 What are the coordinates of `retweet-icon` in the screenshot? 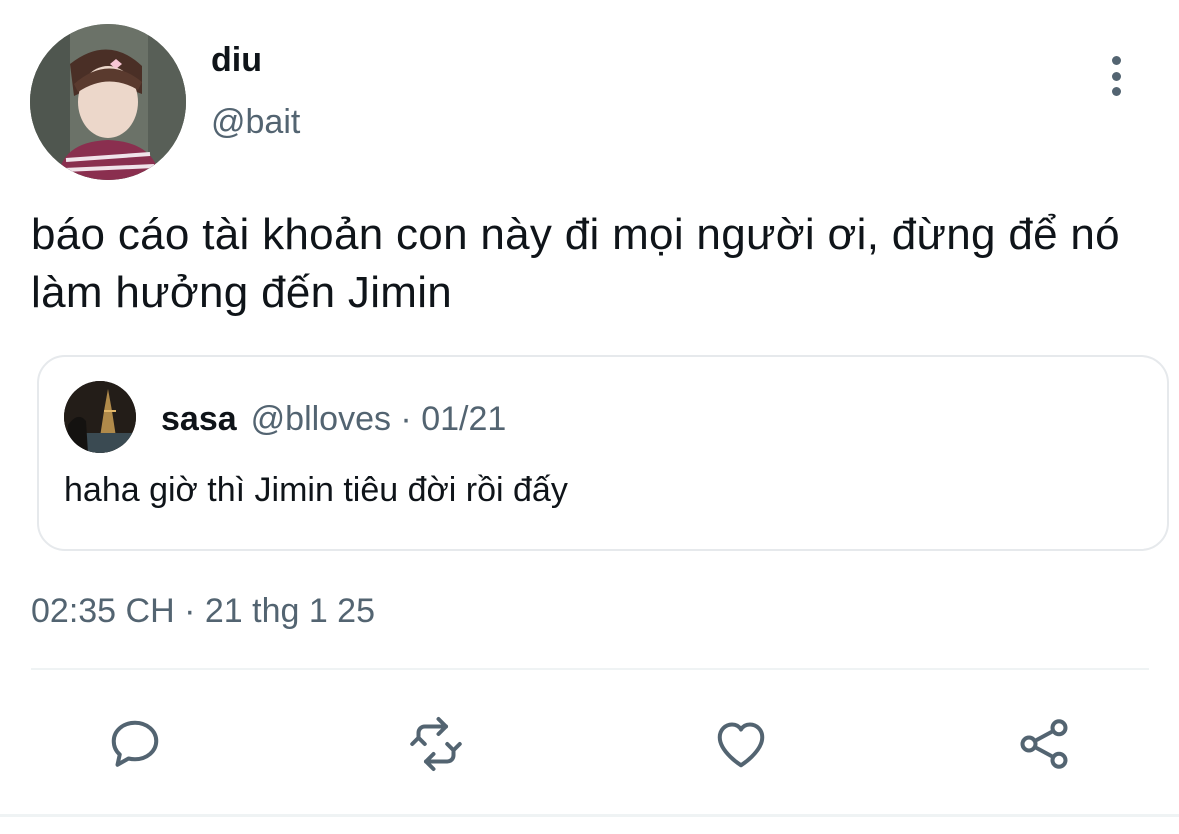 It's located at (436, 744).